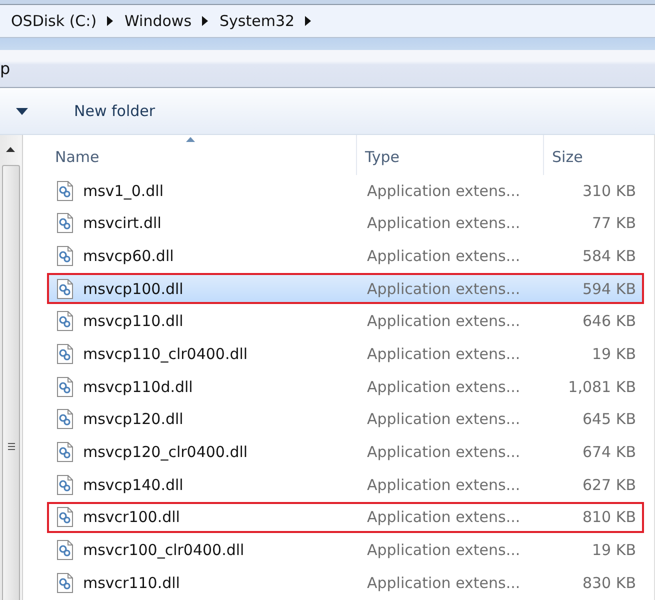 The height and width of the screenshot is (600, 655). What do you see at coordinates (122, 223) in the screenshot?
I see `file-name: msvcirt.dll` at bounding box center [122, 223].